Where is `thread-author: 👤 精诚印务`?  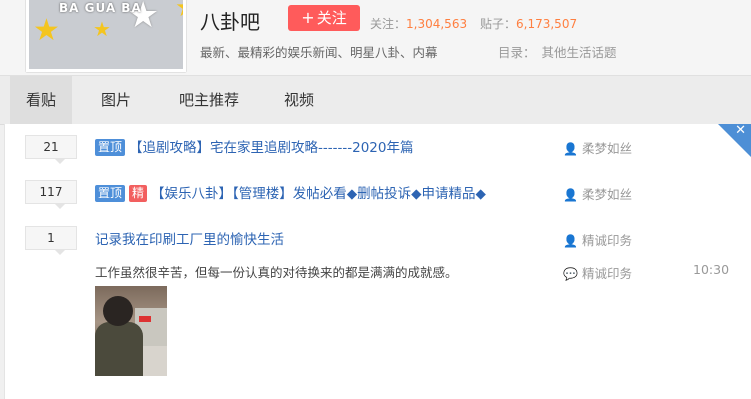
thread-author: 👤 精诚印务 is located at coordinates (597, 239).